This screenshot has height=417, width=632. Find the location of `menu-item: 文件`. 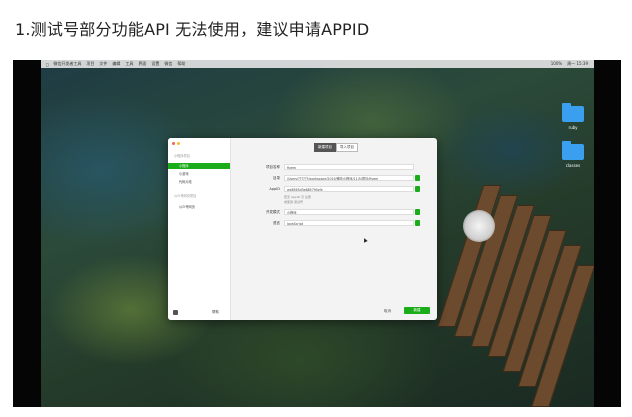

menu-item: 文件 is located at coordinates (103, 64).